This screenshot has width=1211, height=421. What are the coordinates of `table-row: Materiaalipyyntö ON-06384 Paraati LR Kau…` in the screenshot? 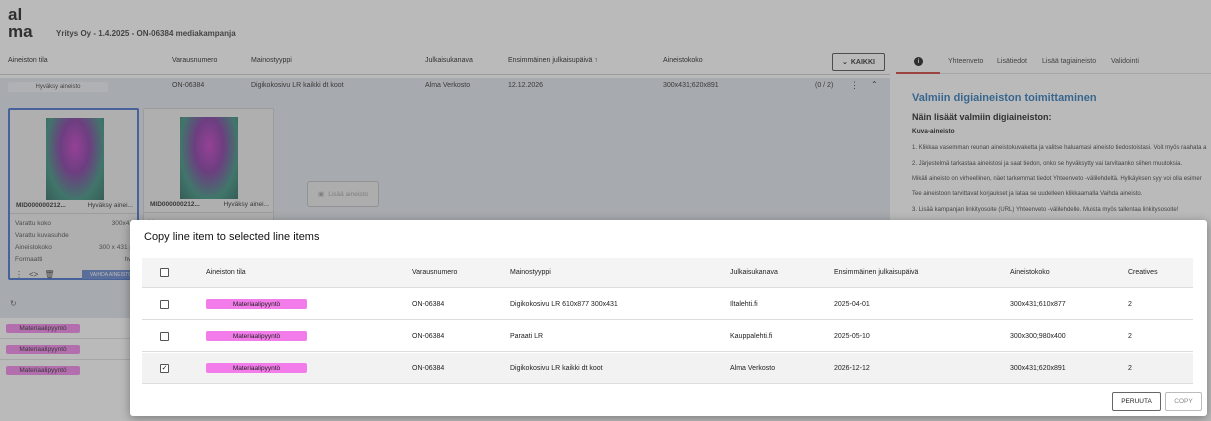 It's located at (667, 336).